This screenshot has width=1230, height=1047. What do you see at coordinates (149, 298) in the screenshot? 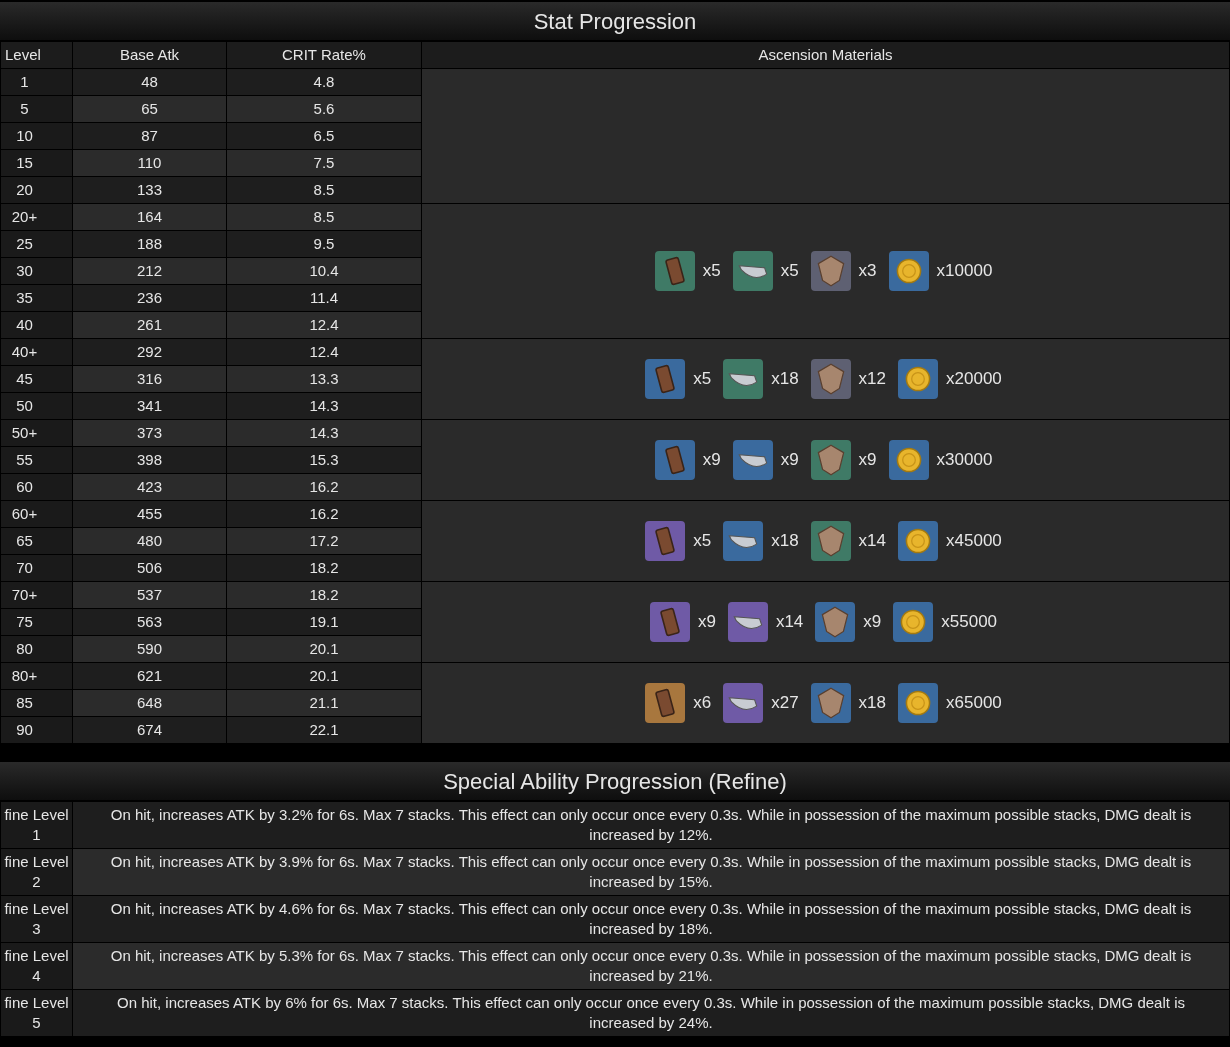
I see `table-cell: 236` at bounding box center [149, 298].